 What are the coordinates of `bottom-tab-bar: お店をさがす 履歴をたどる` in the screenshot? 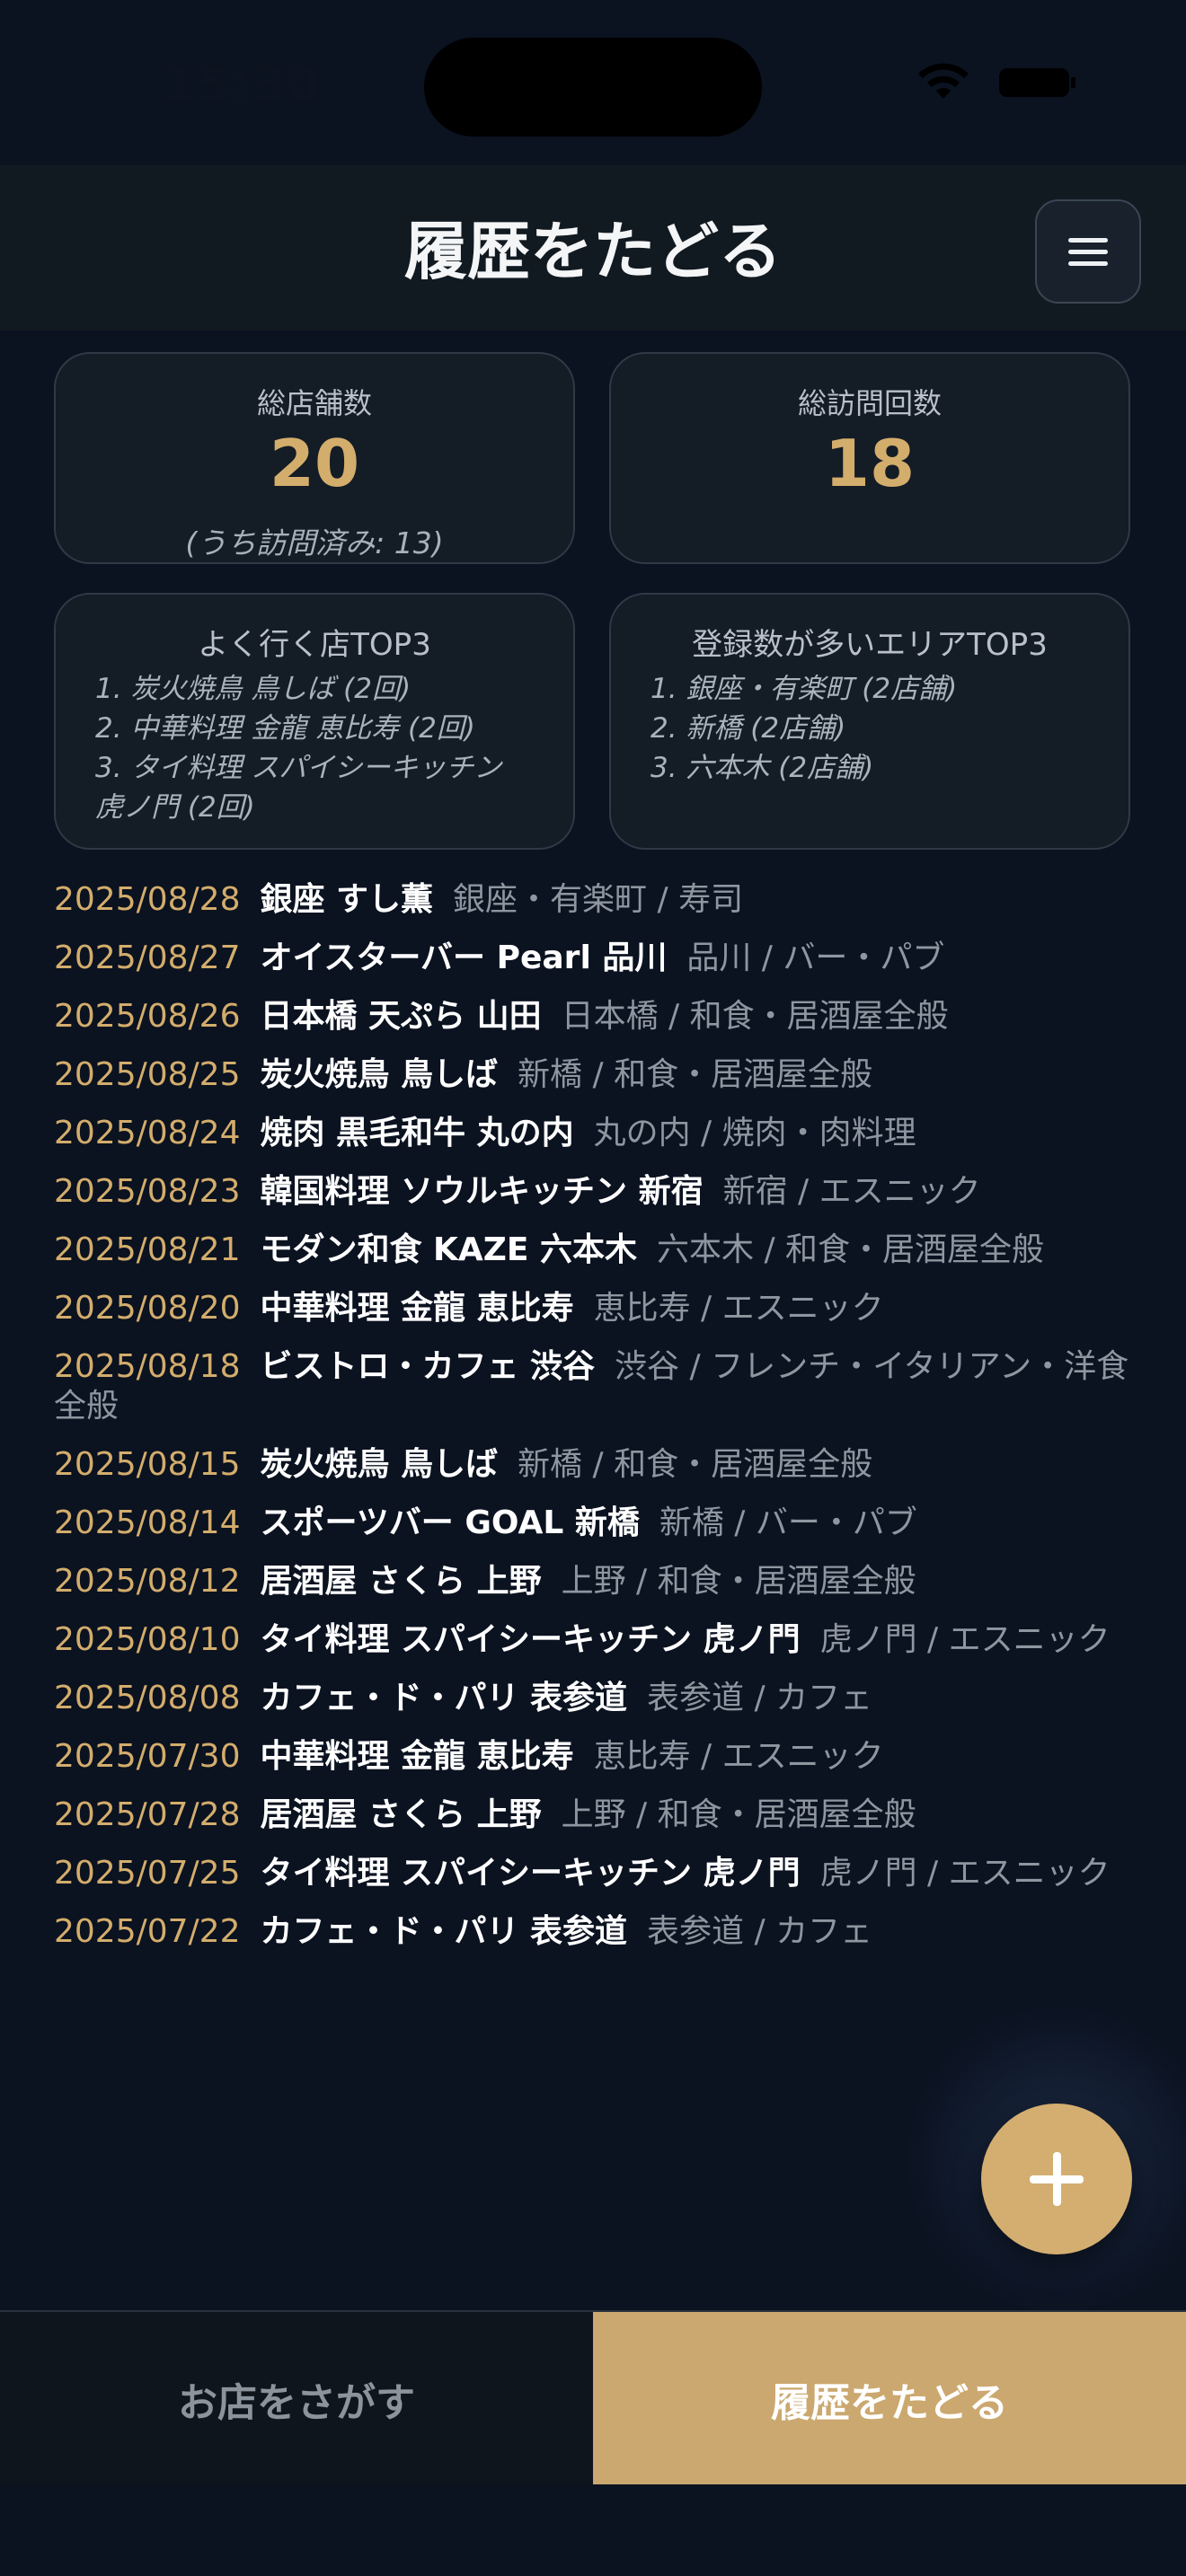 It's located at (593, 2398).